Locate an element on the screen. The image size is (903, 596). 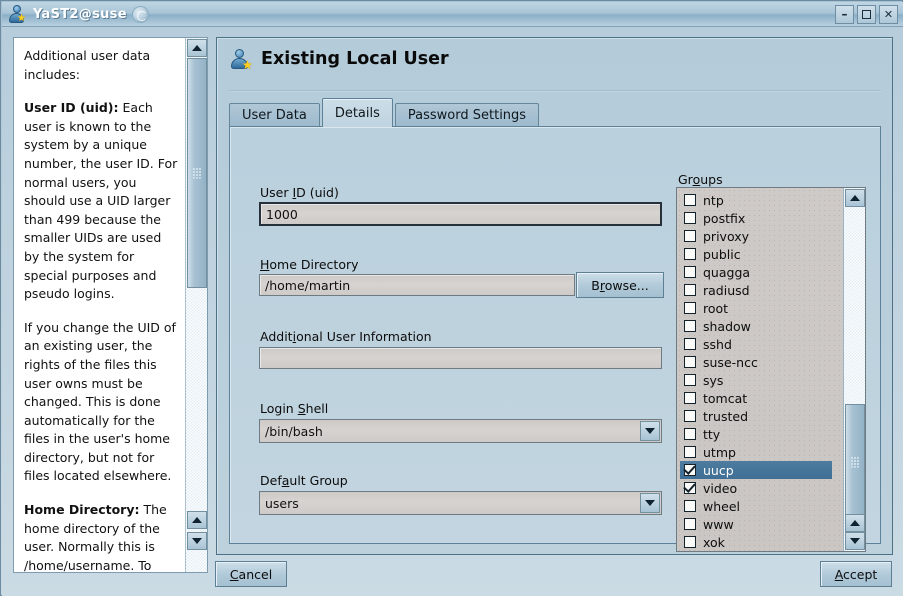
default-group-combobox: users is located at coordinates (460, 503).